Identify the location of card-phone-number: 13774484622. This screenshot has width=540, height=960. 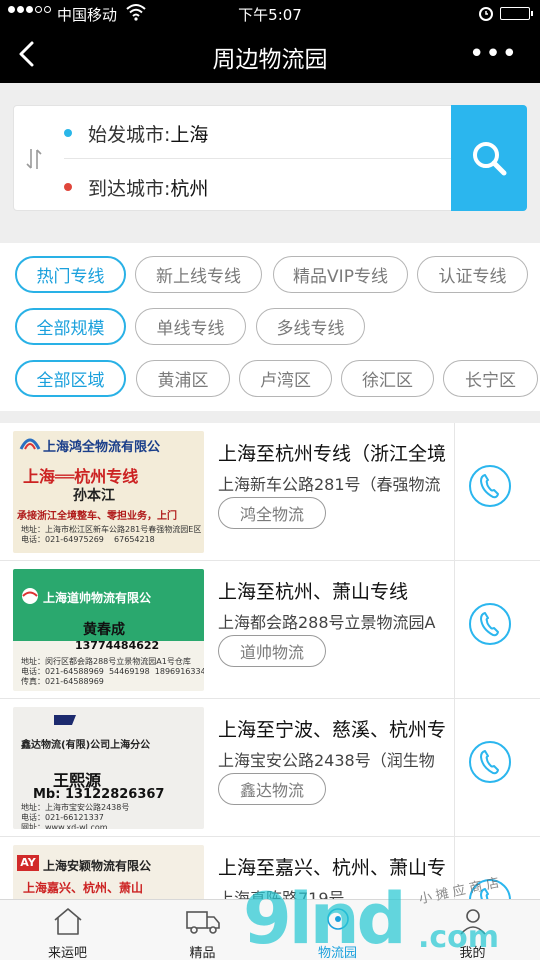
(117, 645).